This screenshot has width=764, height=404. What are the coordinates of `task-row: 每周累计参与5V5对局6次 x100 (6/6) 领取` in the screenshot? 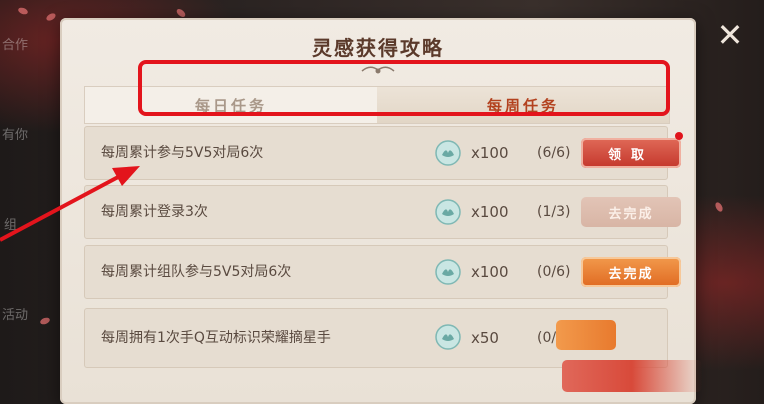 It's located at (383, 153).